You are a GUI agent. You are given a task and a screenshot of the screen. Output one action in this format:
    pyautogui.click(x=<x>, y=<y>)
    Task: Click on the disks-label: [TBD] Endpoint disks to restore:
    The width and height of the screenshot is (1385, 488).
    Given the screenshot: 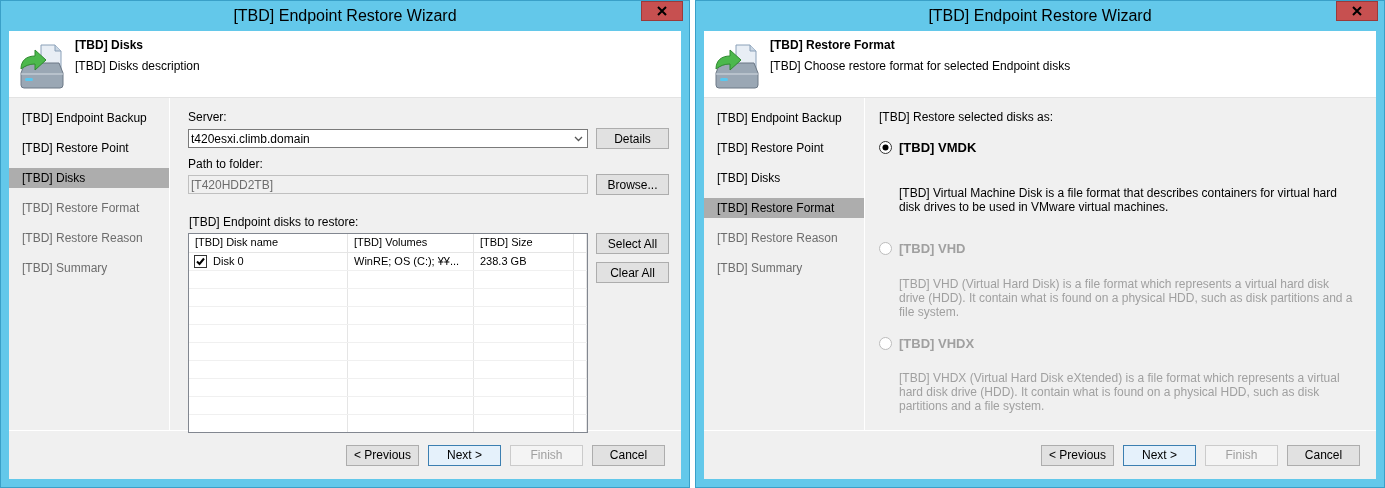 What is the action you would take?
    pyautogui.click(x=274, y=222)
    